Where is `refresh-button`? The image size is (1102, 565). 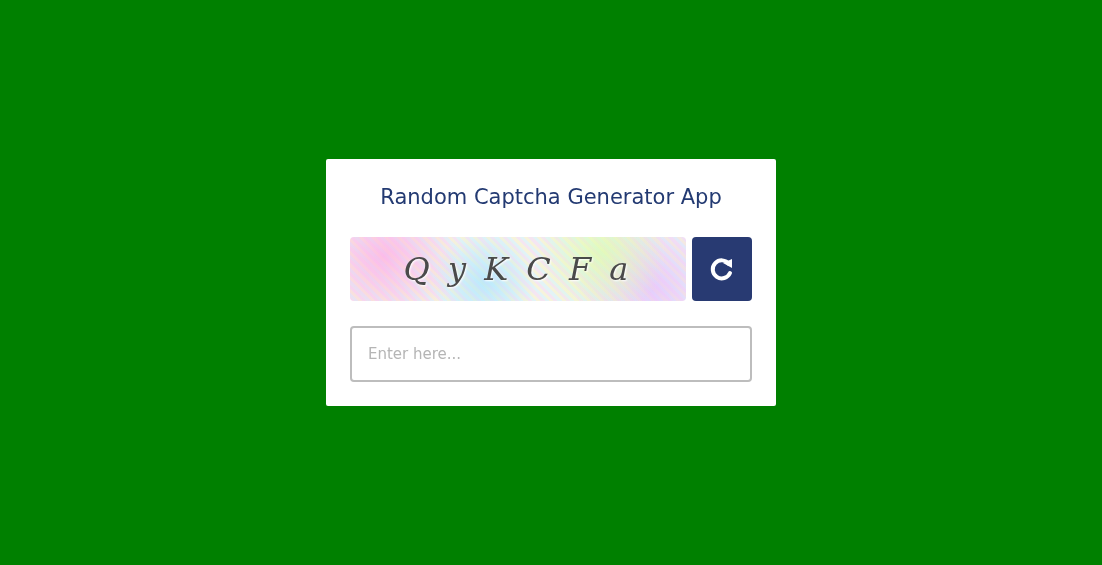 refresh-button is located at coordinates (722, 269).